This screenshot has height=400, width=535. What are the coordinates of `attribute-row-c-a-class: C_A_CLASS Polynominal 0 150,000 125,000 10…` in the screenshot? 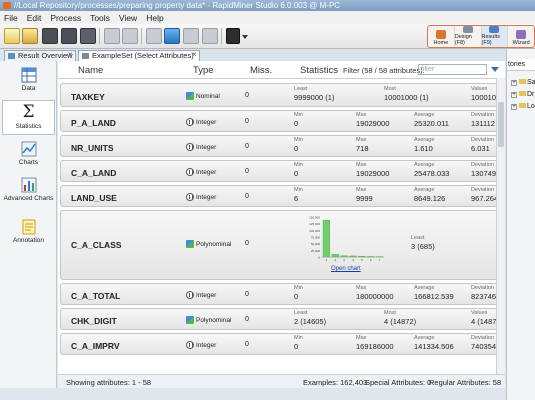 It's located at (280, 245).